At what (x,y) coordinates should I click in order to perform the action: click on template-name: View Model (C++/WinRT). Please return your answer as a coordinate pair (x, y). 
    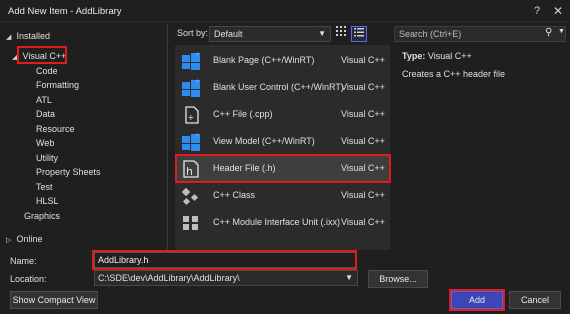
    Looking at the image, I should click on (264, 141).